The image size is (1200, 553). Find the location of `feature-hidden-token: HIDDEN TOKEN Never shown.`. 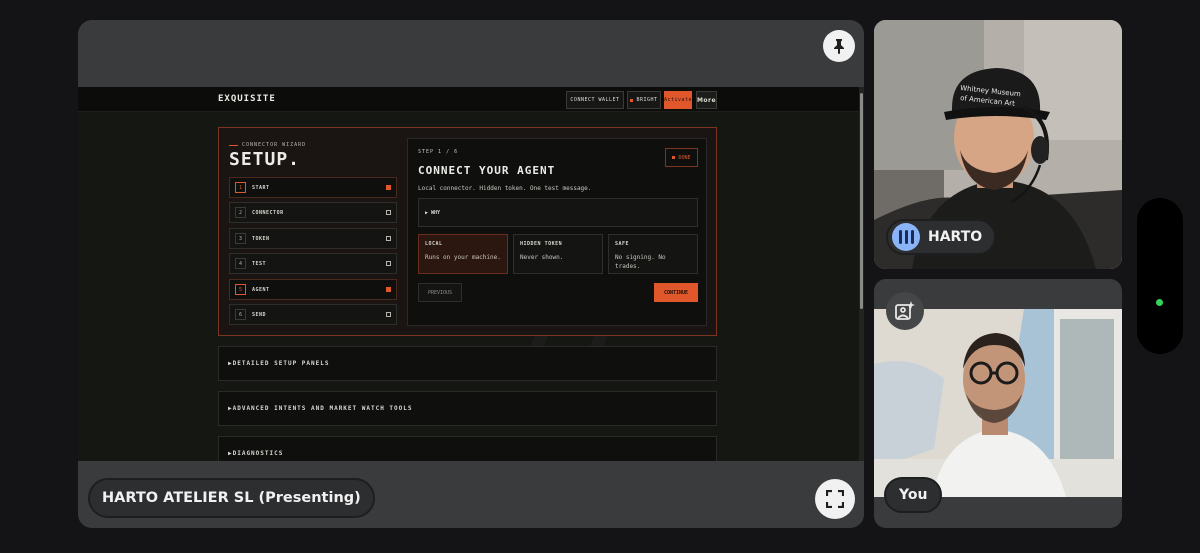

feature-hidden-token: HIDDEN TOKEN Never shown. is located at coordinates (558, 254).